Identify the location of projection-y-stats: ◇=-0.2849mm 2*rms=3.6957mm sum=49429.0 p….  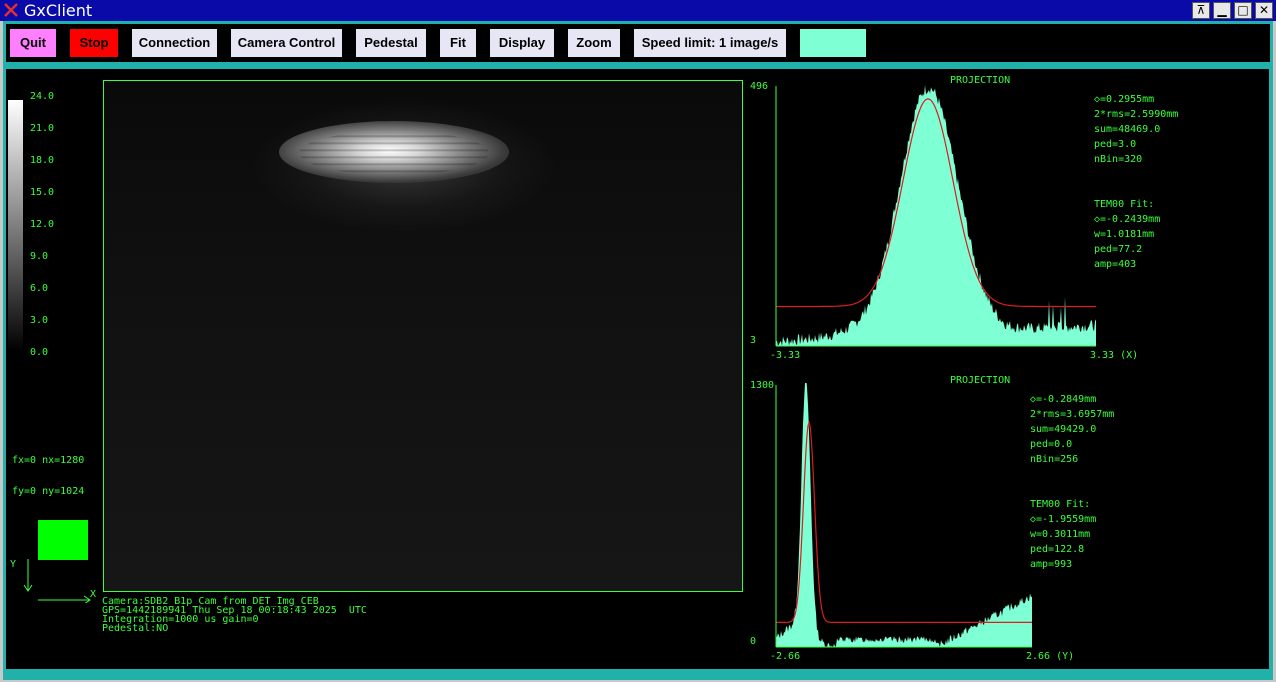
(1072, 429).